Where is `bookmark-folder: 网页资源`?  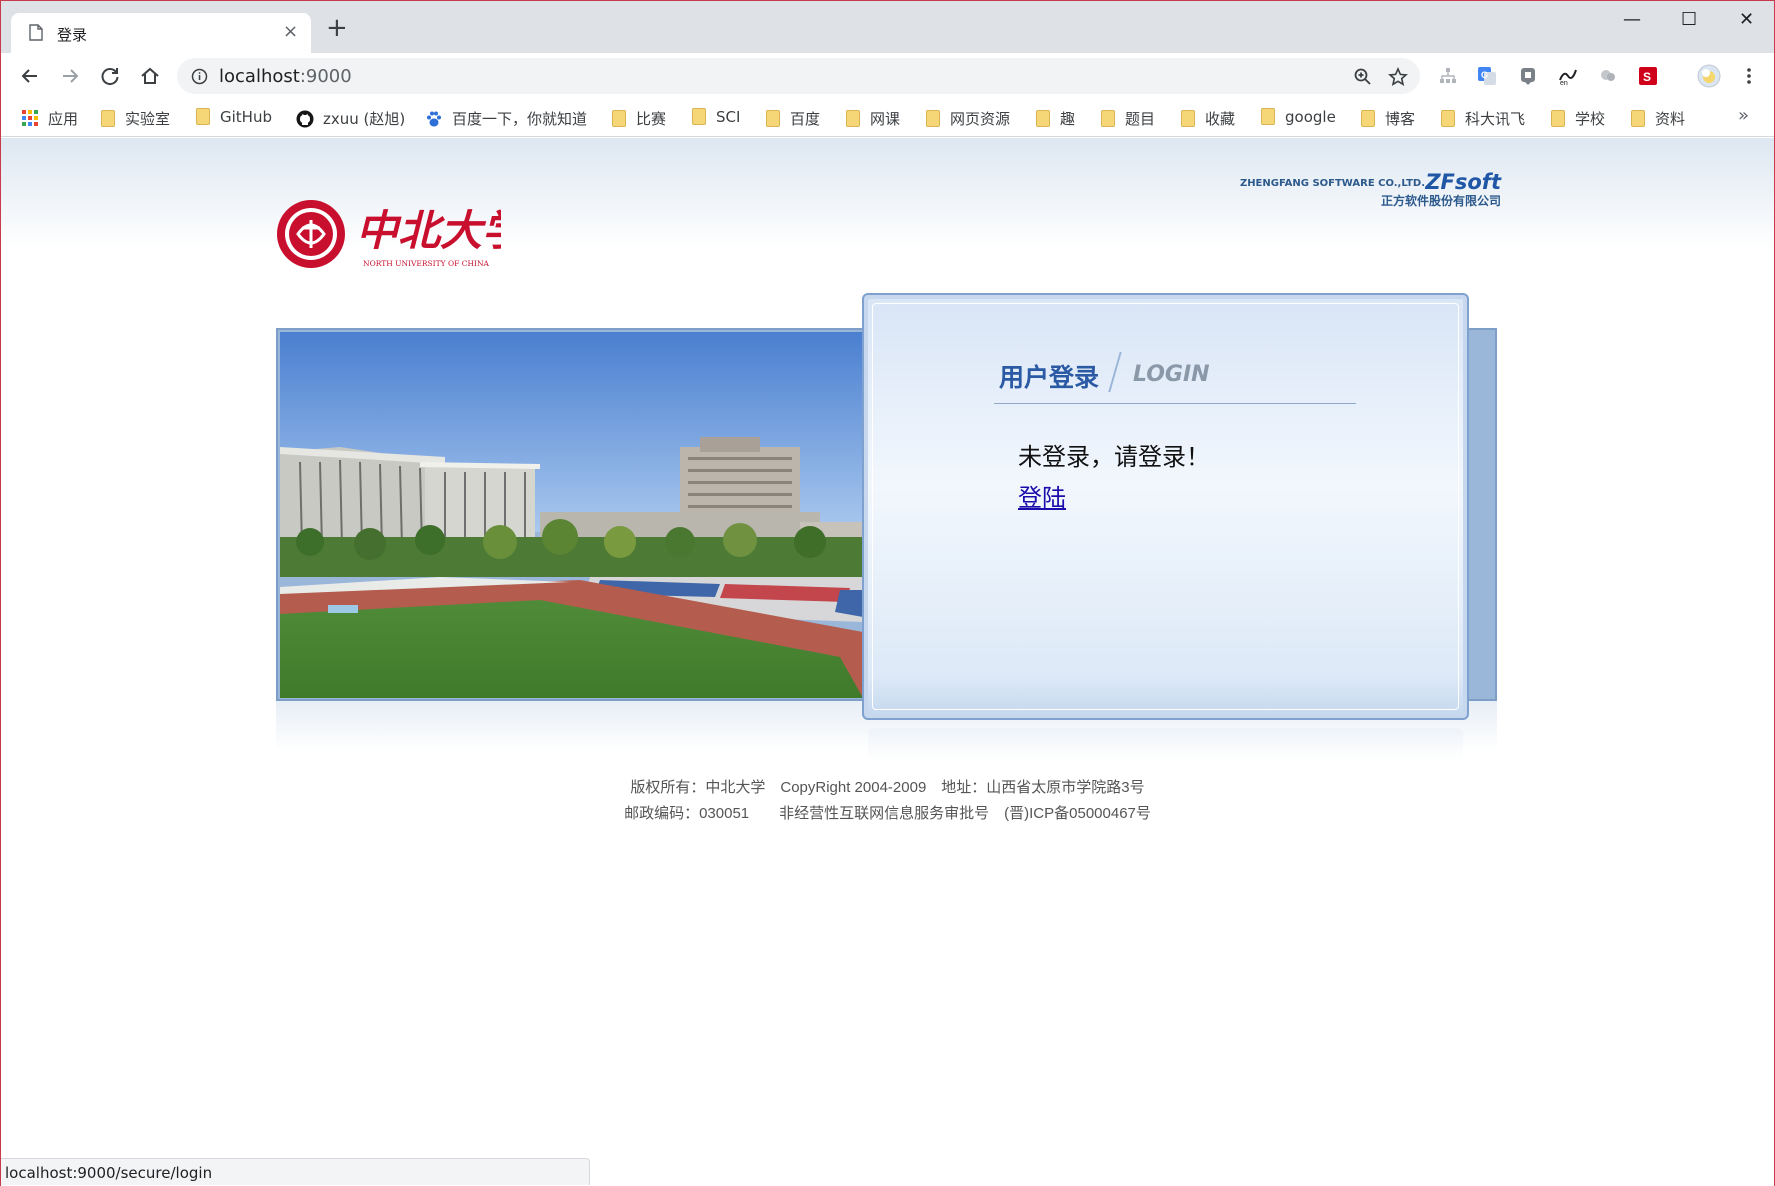
bookmark-folder: 网页资源 is located at coordinates (968, 118).